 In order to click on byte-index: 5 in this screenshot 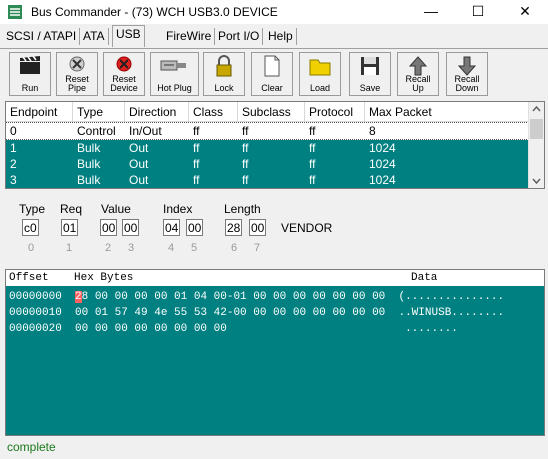, I will do `click(194, 248)`.